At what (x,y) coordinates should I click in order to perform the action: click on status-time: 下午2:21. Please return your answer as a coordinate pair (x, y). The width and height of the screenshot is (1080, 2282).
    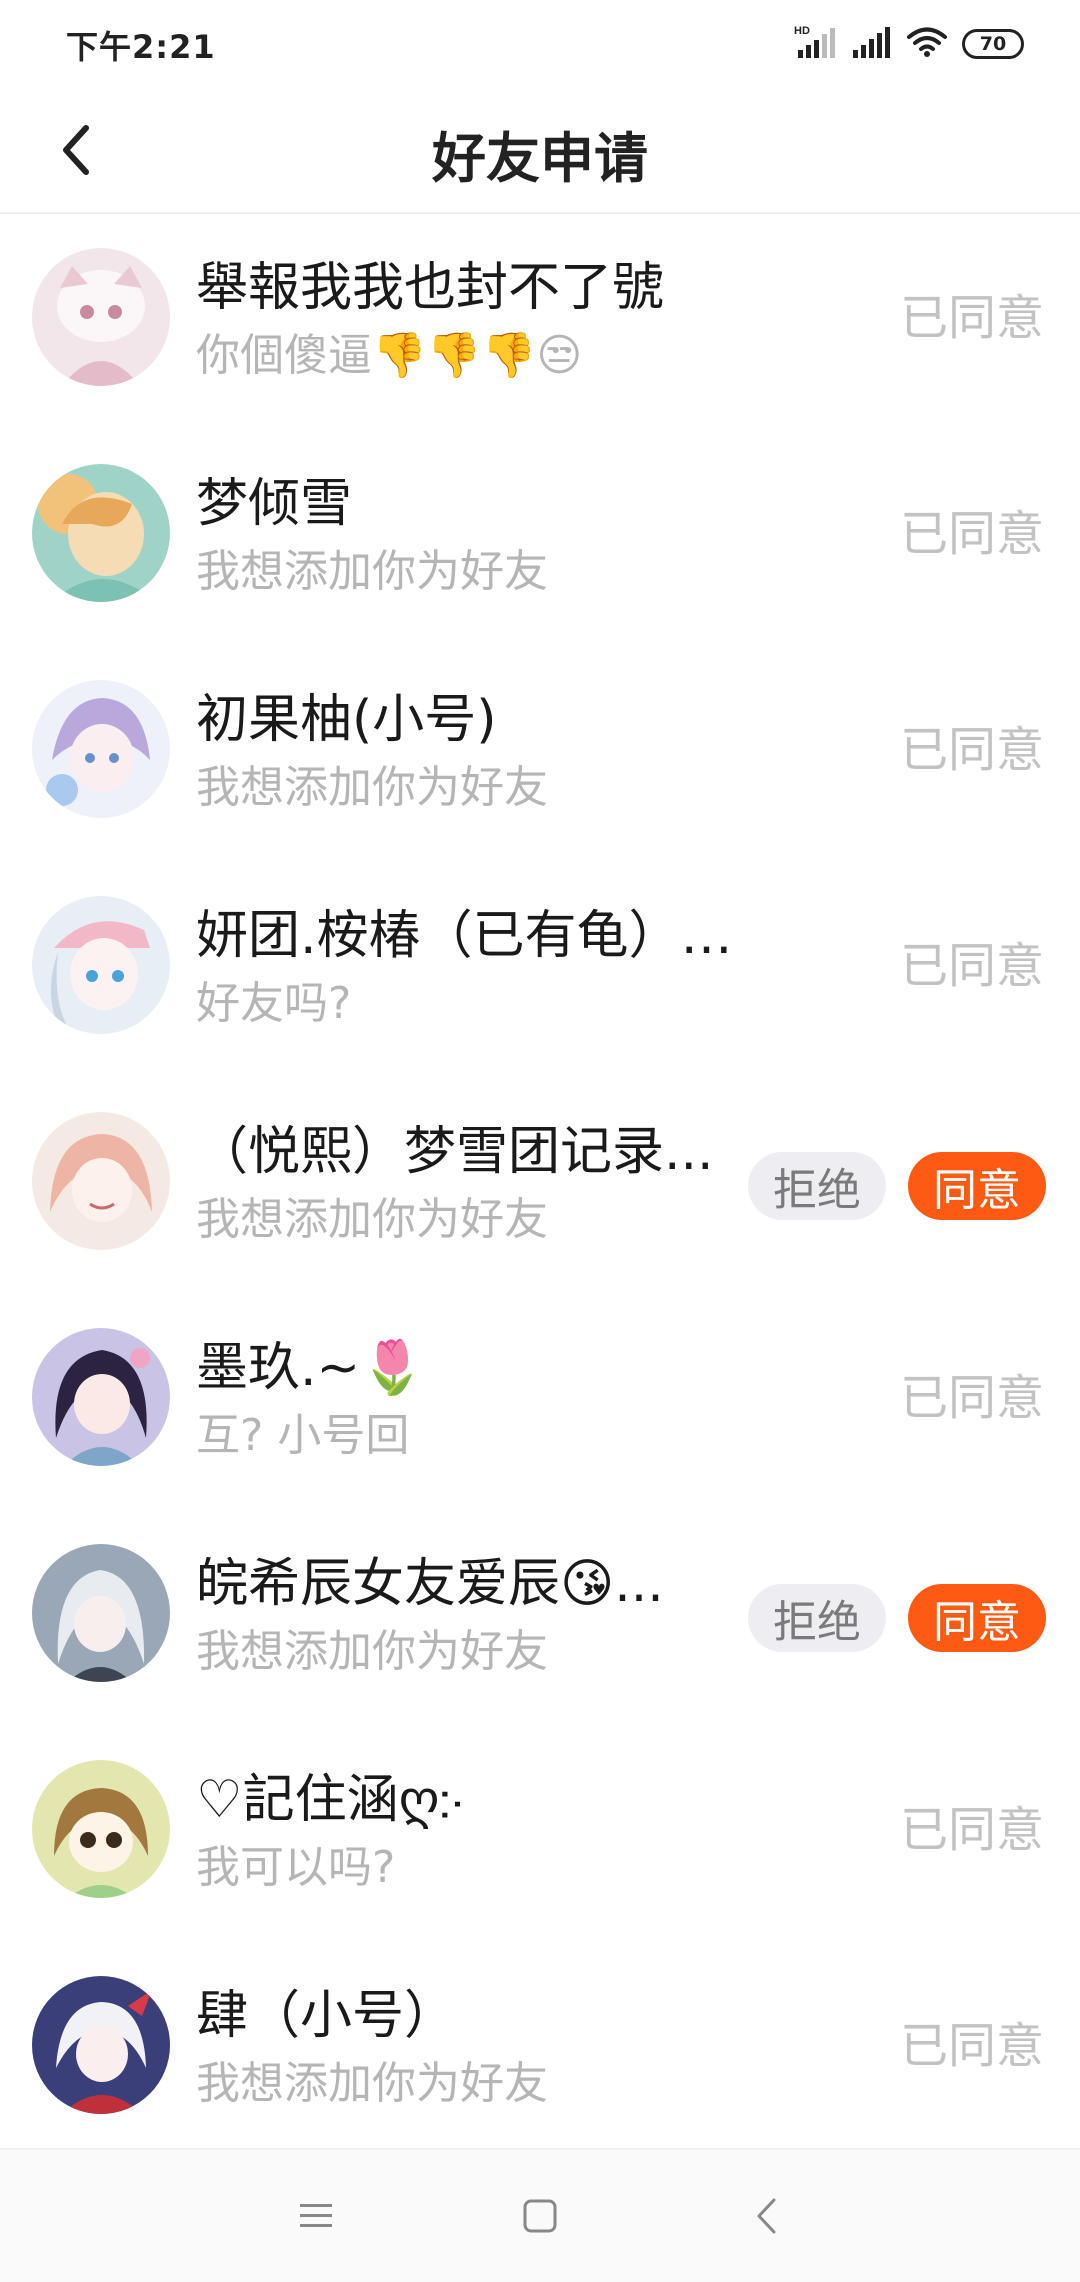
    Looking at the image, I should click on (141, 47).